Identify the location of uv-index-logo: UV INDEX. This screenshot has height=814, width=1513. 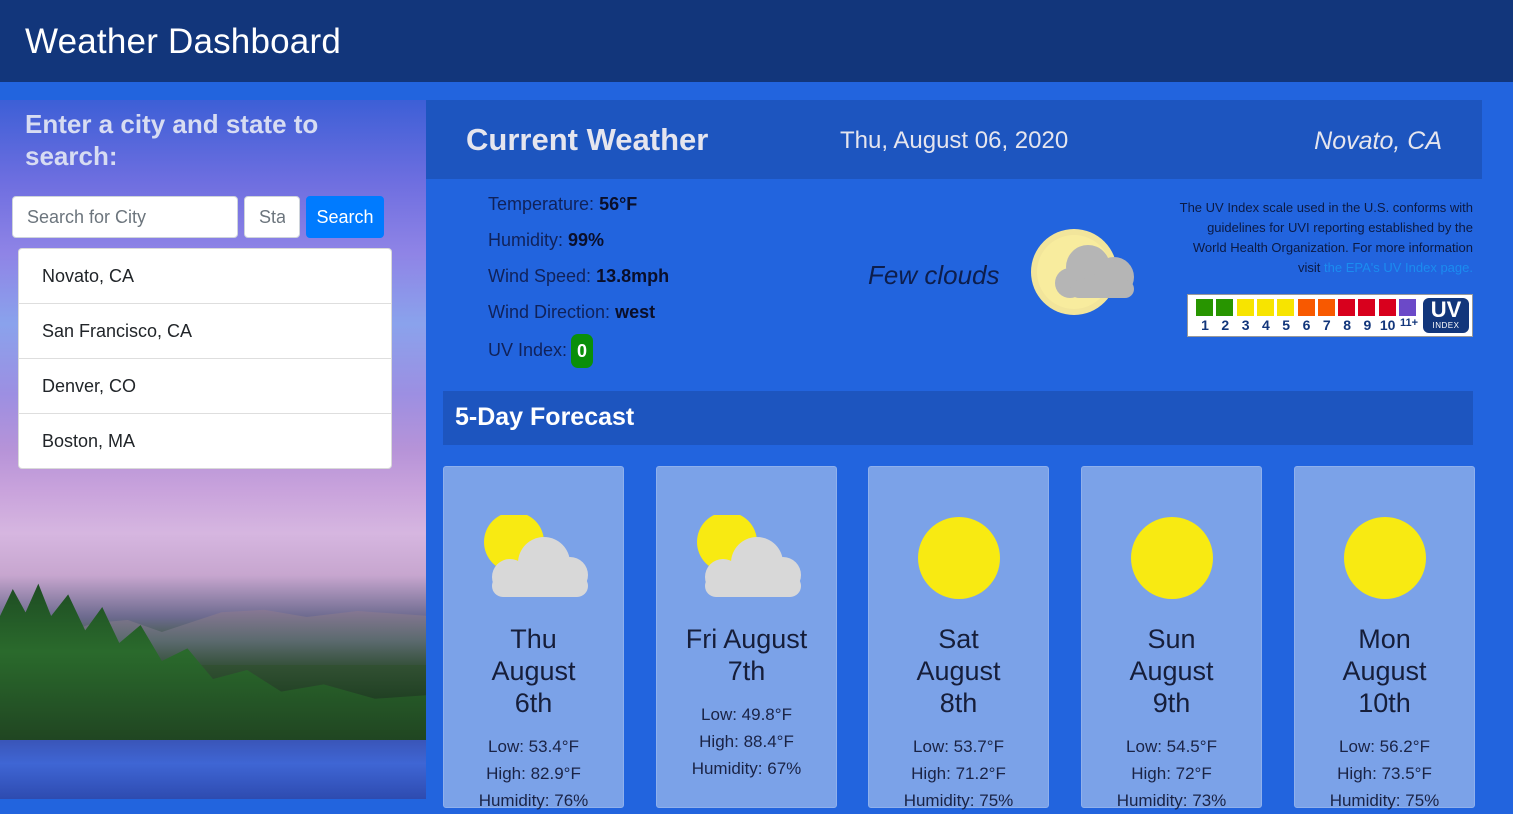
(1446, 315).